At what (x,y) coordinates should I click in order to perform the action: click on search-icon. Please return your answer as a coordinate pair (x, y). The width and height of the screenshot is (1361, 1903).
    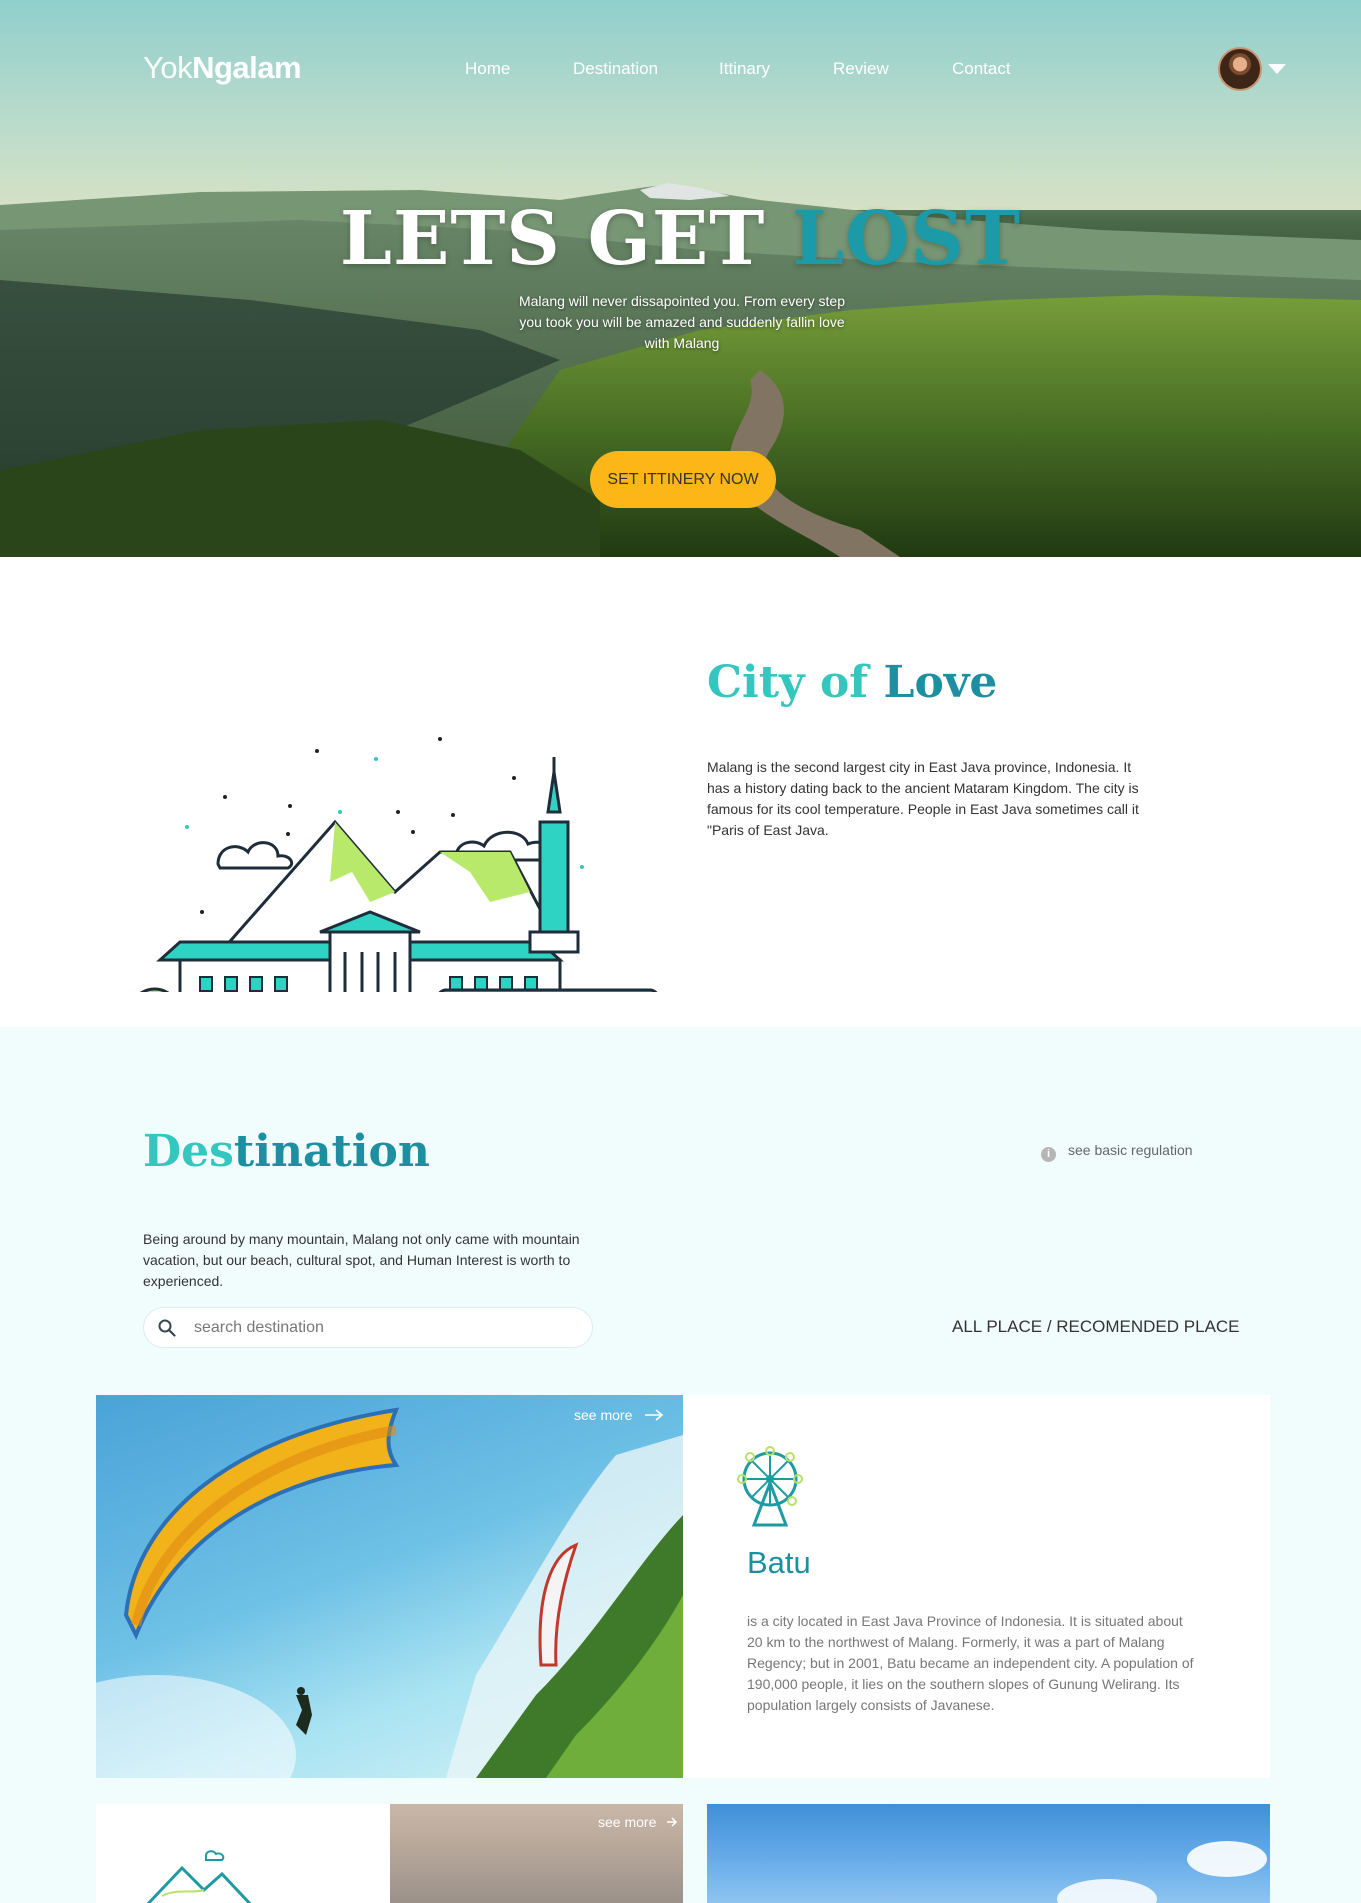
    Looking at the image, I should click on (167, 1328).